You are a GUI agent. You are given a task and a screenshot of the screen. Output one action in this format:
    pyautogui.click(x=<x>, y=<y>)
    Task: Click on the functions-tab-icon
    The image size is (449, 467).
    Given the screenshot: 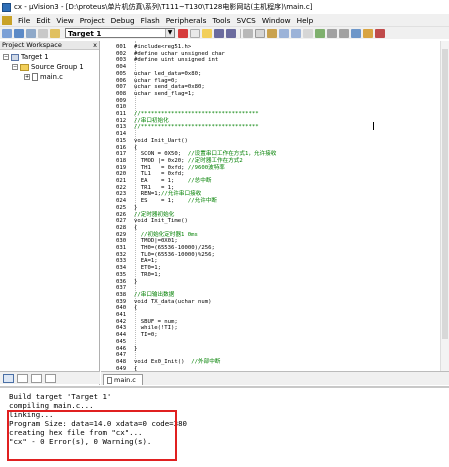 What is the action you would take?
    pyautogui.click(x=36, y=378)
    